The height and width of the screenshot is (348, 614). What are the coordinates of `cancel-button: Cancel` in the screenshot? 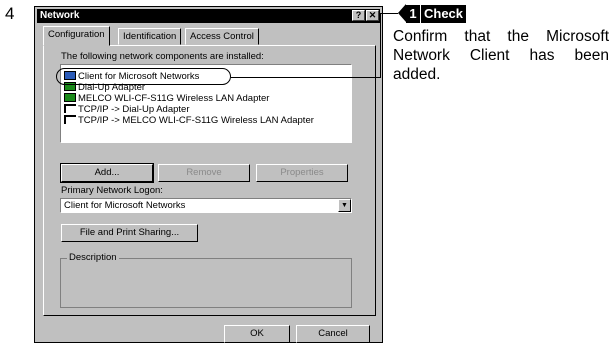 It's located at (333, 334).